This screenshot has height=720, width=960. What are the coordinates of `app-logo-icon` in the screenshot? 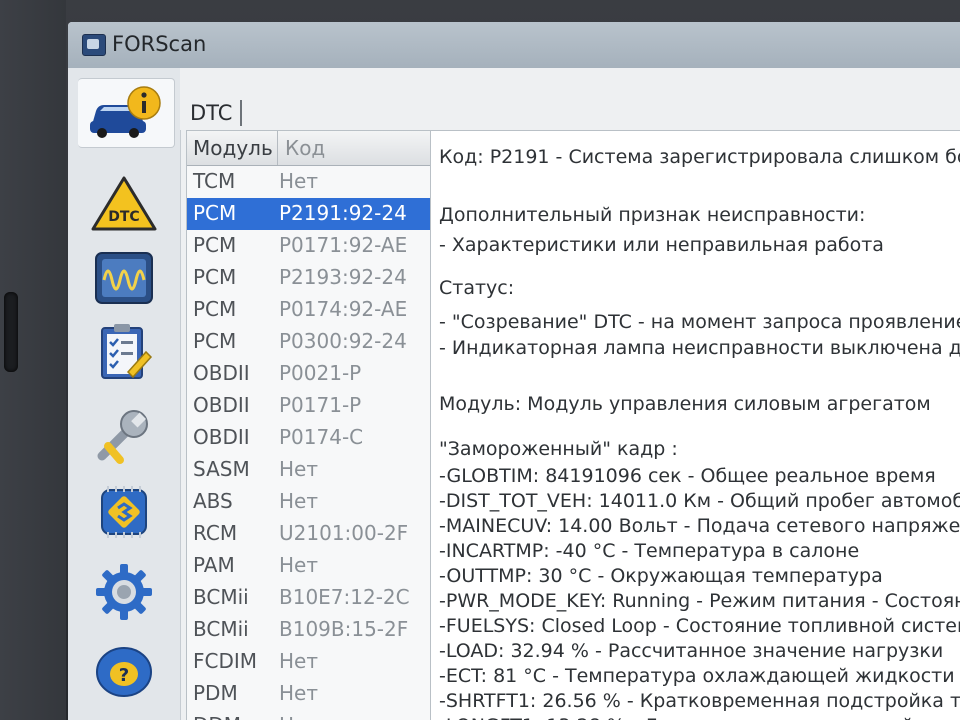 It's located at (94, 45).